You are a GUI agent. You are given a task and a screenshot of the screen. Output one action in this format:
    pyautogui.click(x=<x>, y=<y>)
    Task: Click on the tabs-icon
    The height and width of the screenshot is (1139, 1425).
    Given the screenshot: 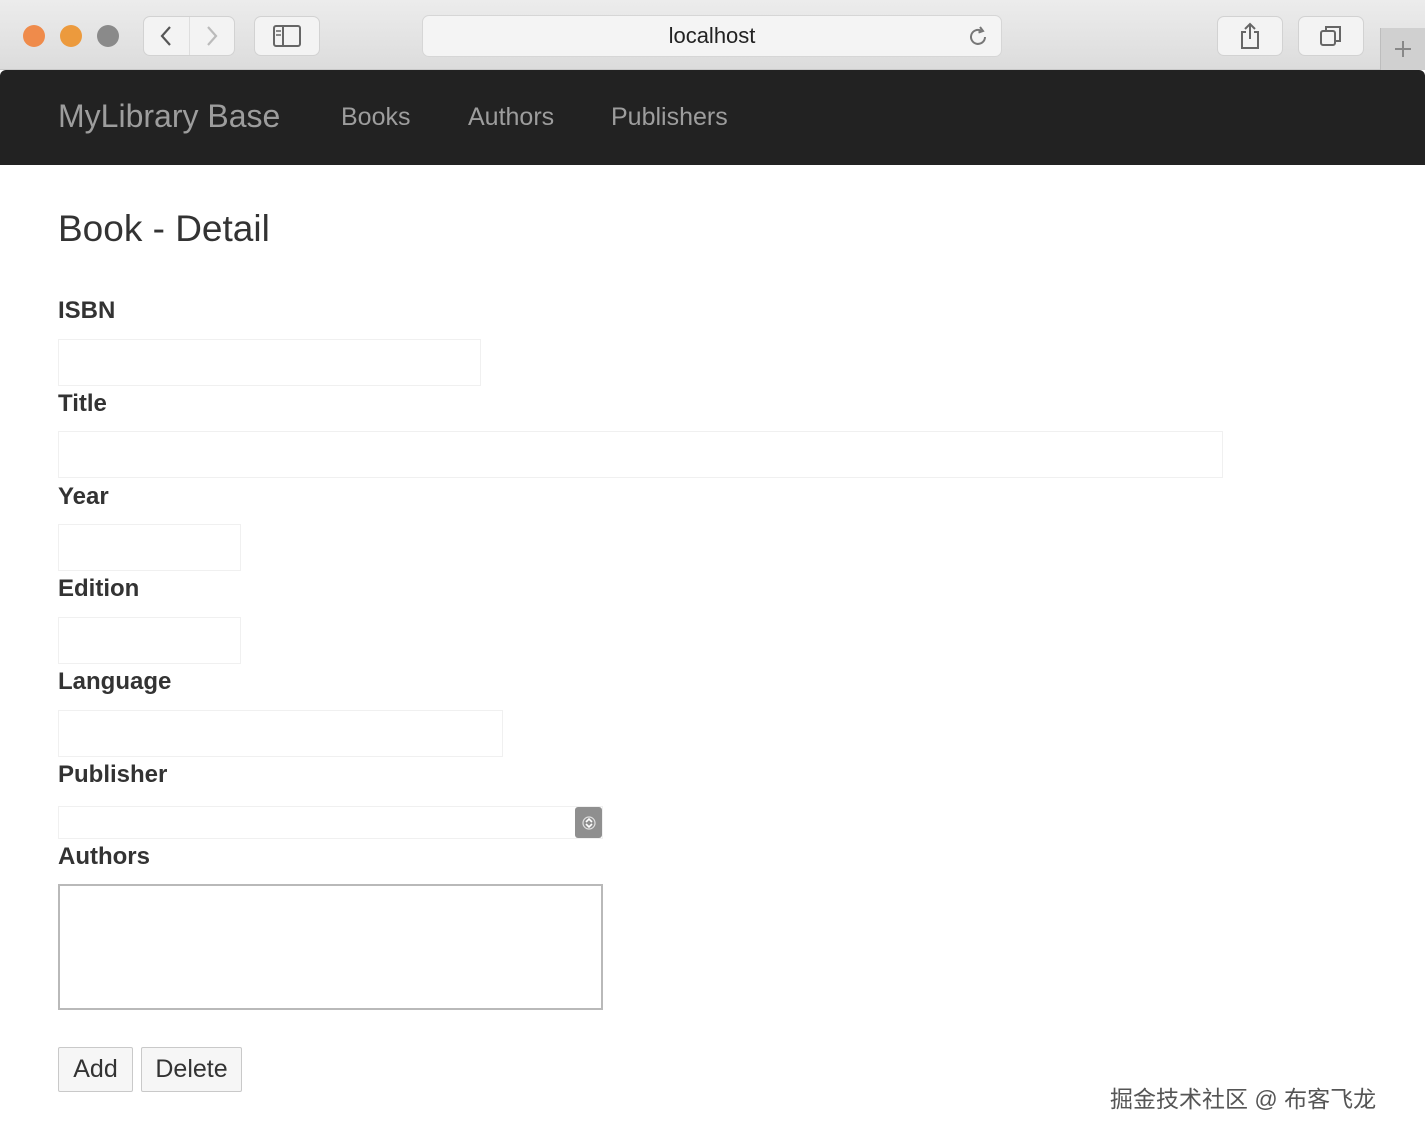 What is the action you would take?
    pyautogui.click(x=1330, y=36)
    